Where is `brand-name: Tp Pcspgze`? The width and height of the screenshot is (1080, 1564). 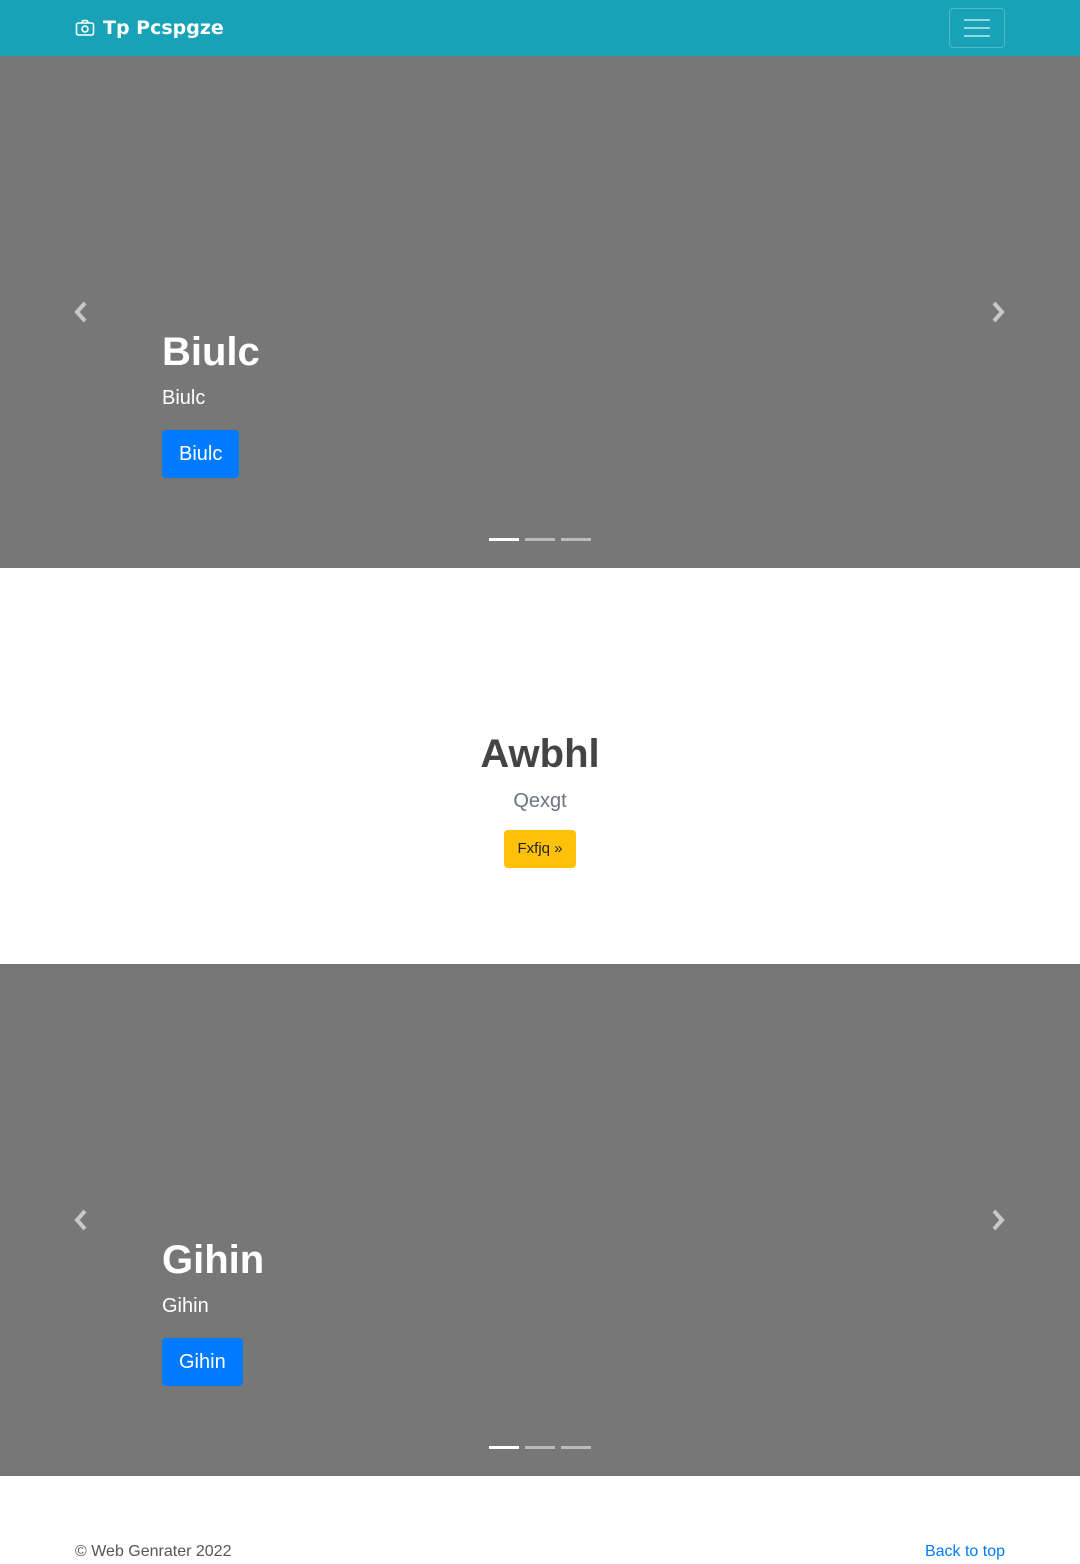
brand-name: Tp Pcspgze is located at coordinates (163, 28).